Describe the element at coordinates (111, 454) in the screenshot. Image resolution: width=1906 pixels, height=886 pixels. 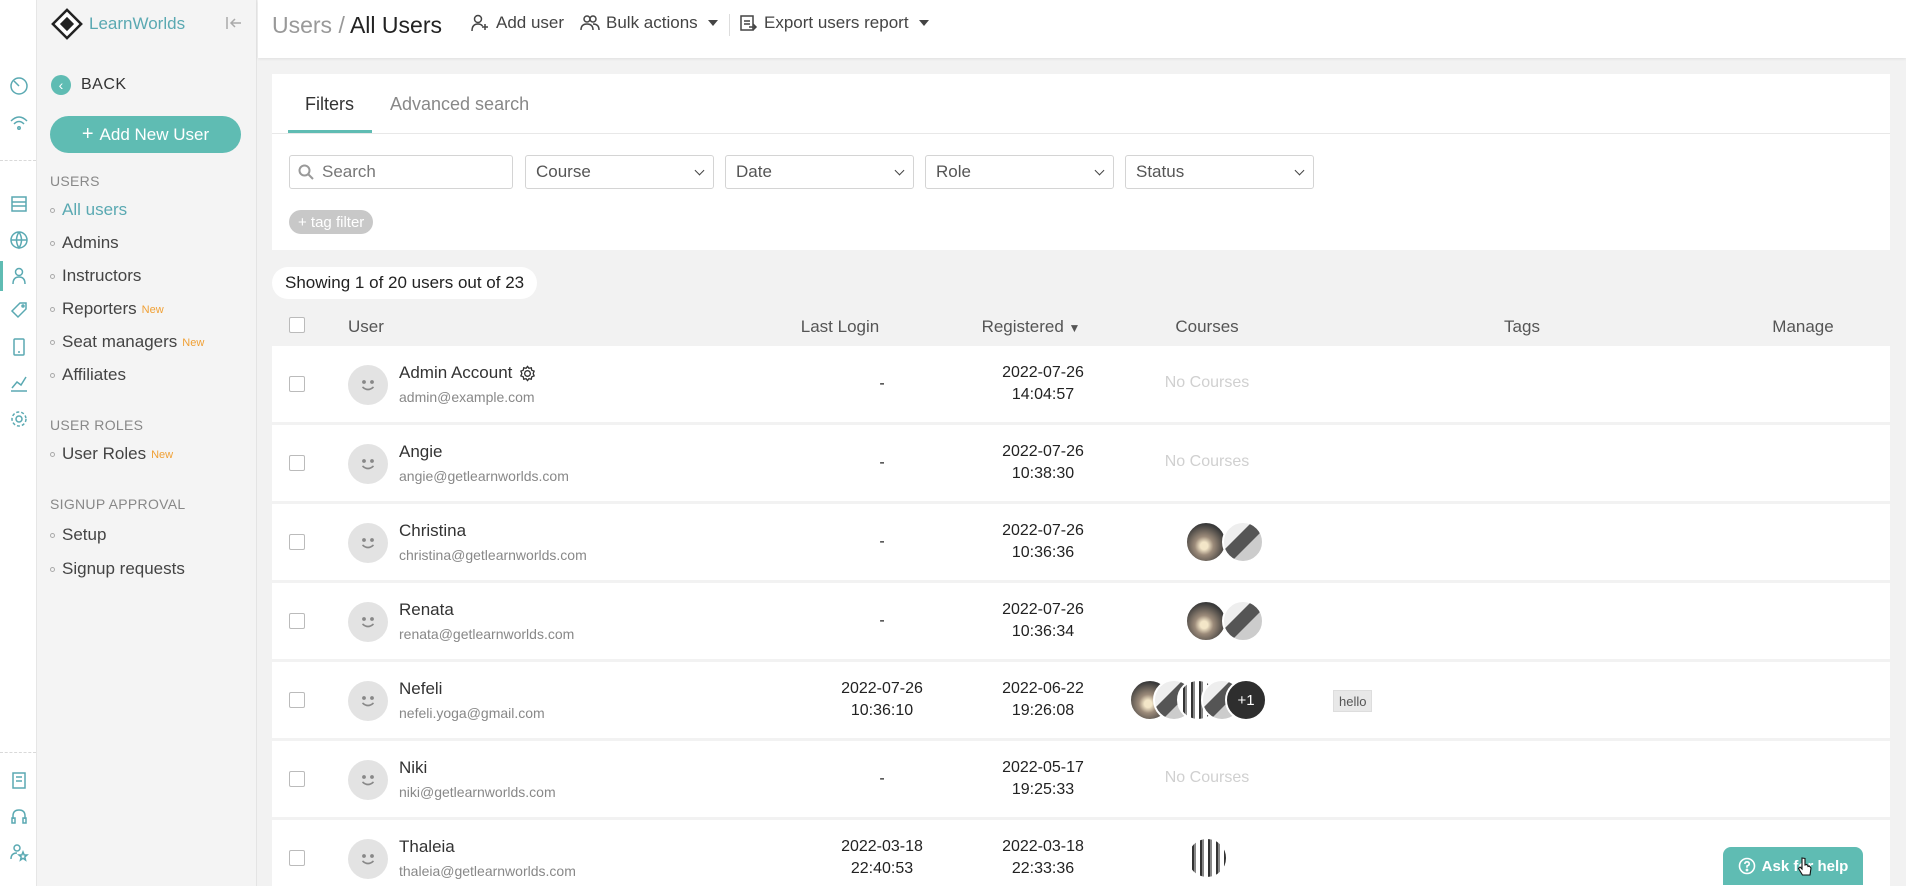
I see `sidebar-item-user-roles: User Roles New` at that location.